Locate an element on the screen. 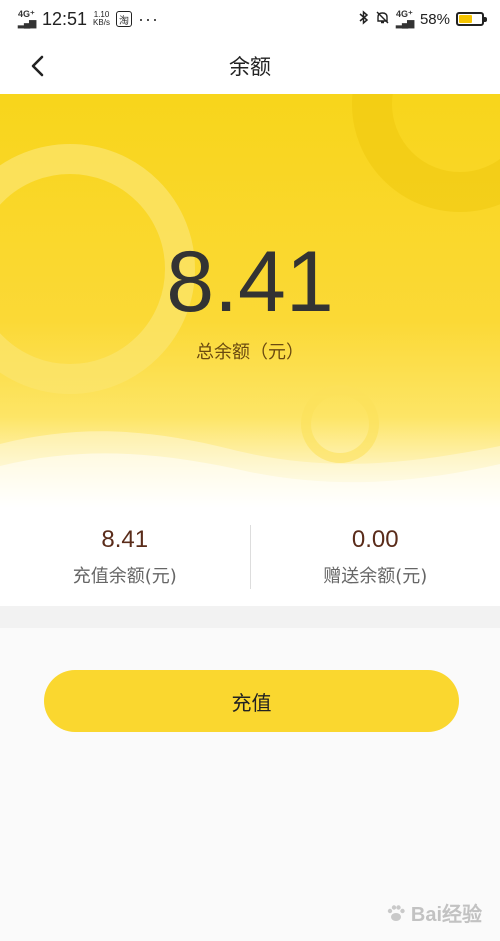 This screenshot has height=941, width=500. chevron-left-icon is located at coordinates (37, 66).